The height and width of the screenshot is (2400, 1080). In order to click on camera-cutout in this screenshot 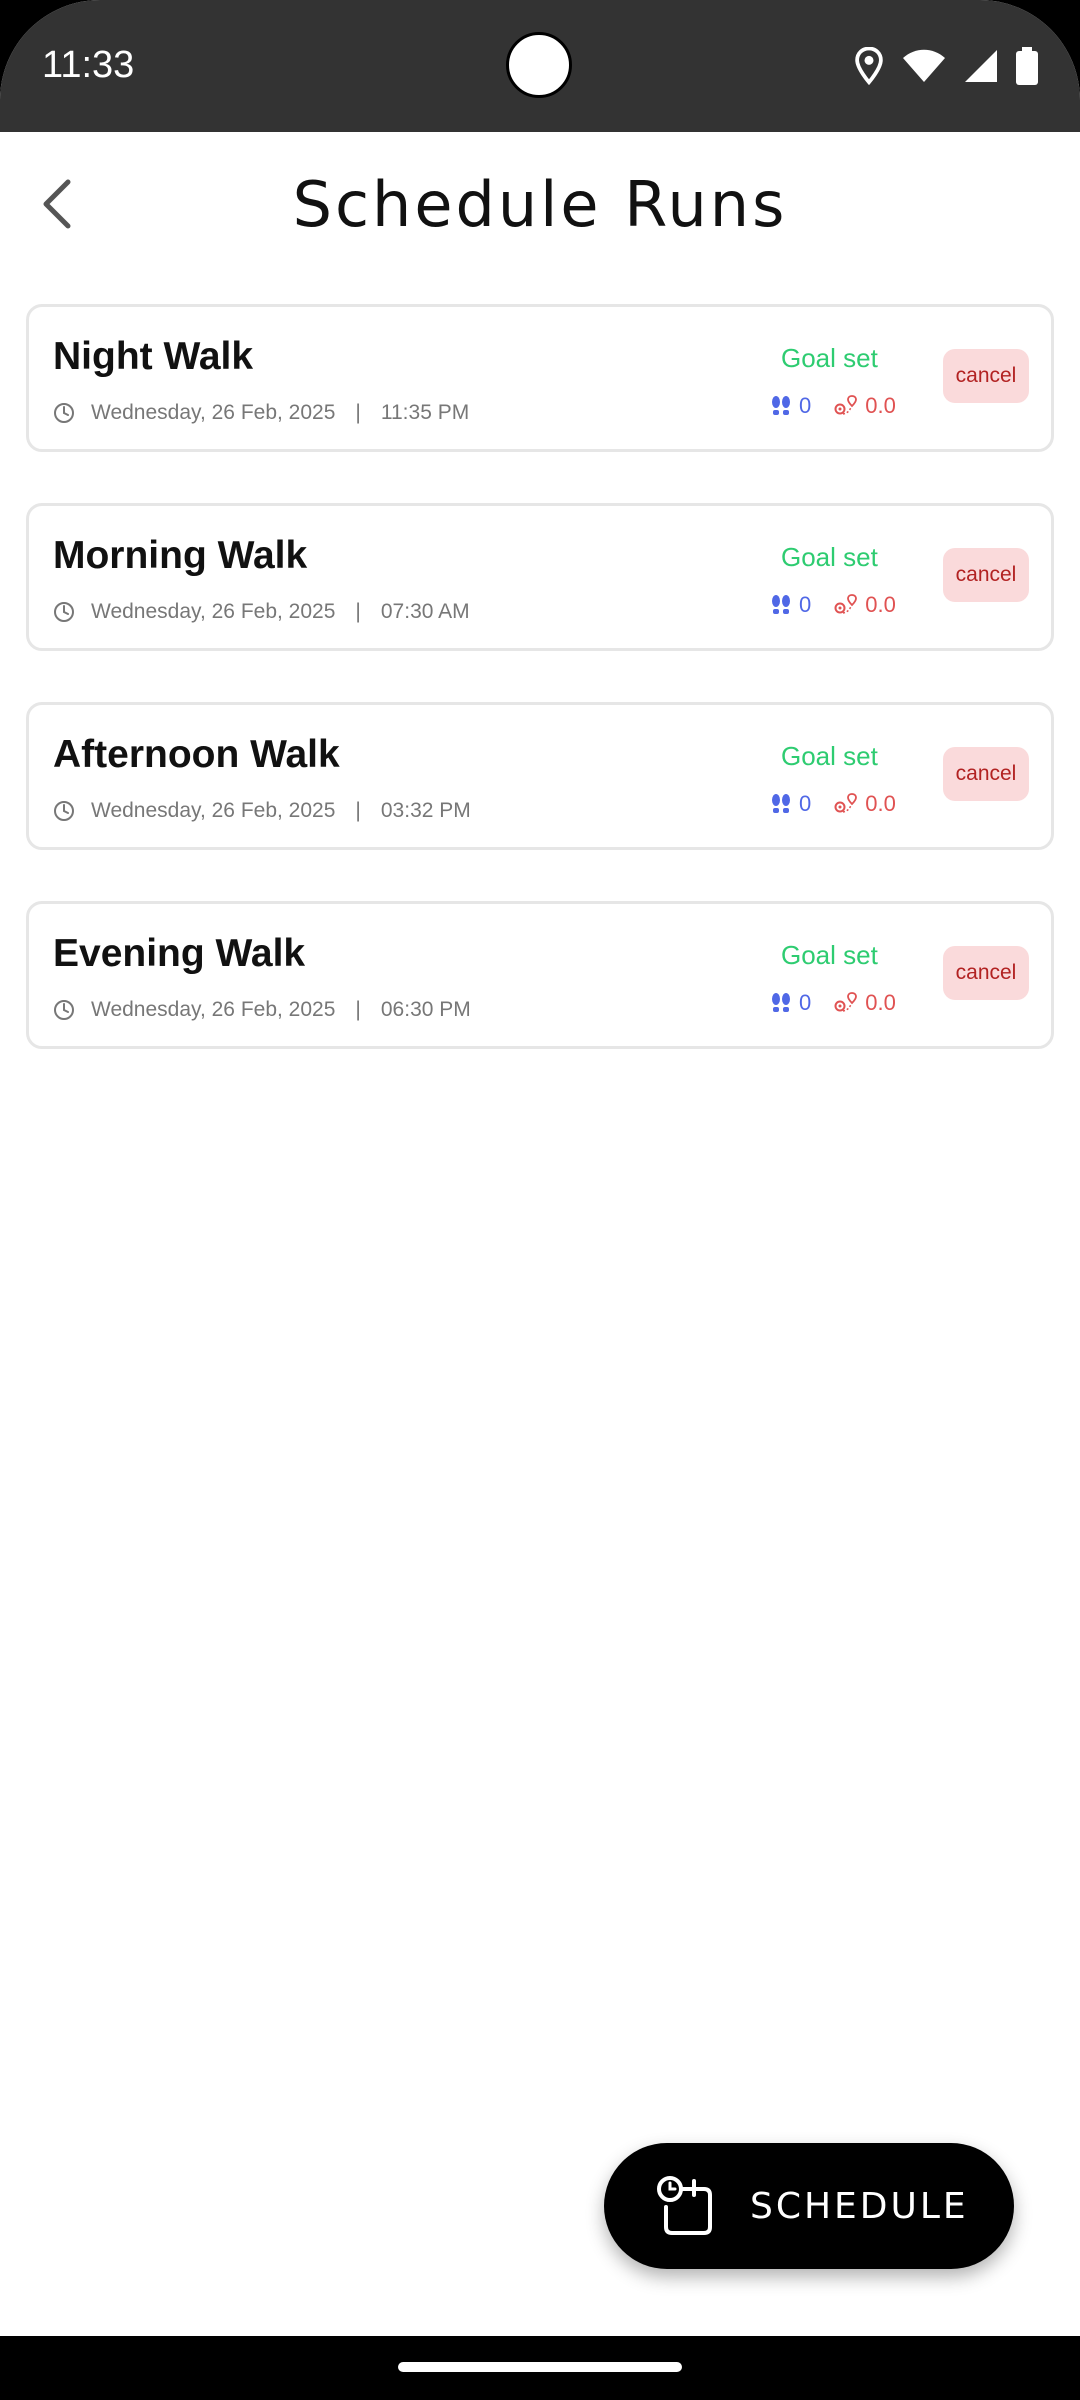, I will do `click(539, 65)`.